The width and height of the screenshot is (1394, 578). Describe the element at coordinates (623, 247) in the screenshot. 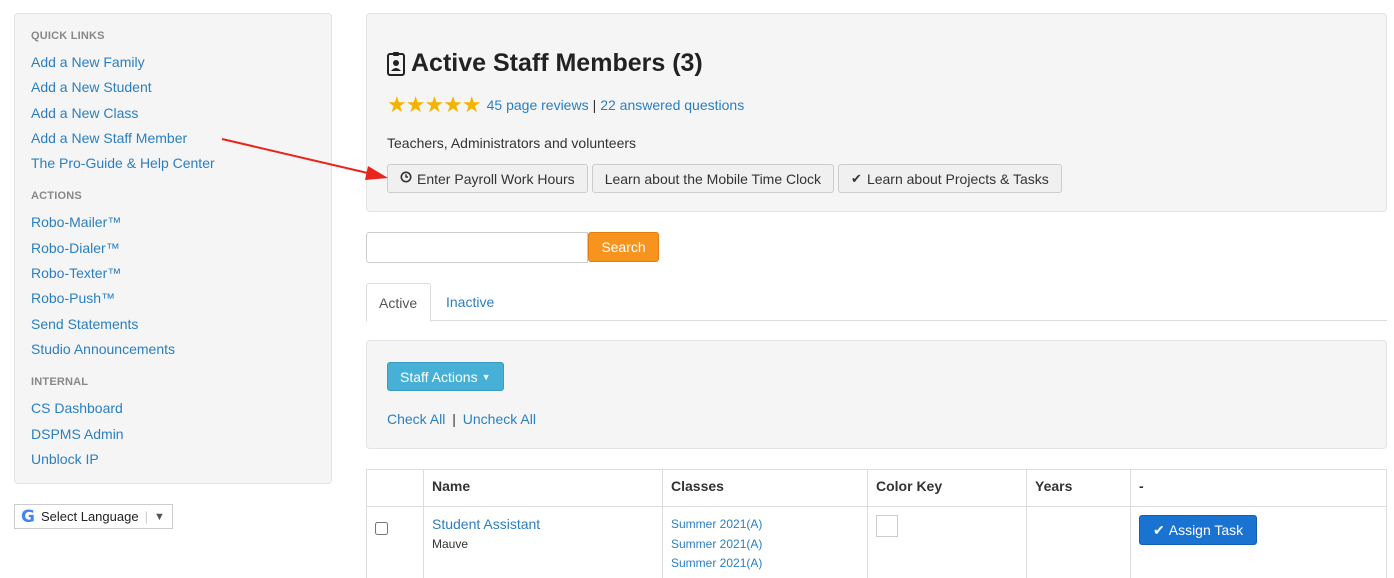

I see `search-button: Search` at that location.